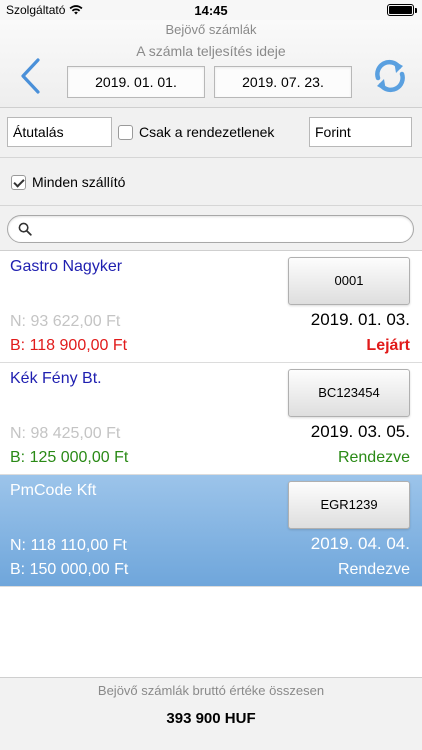 The height and width of the screenshot is (750, 422). I want to click on filter-bar: Átutalás Csak a rendezetlenek Forint, so click(211, 133).